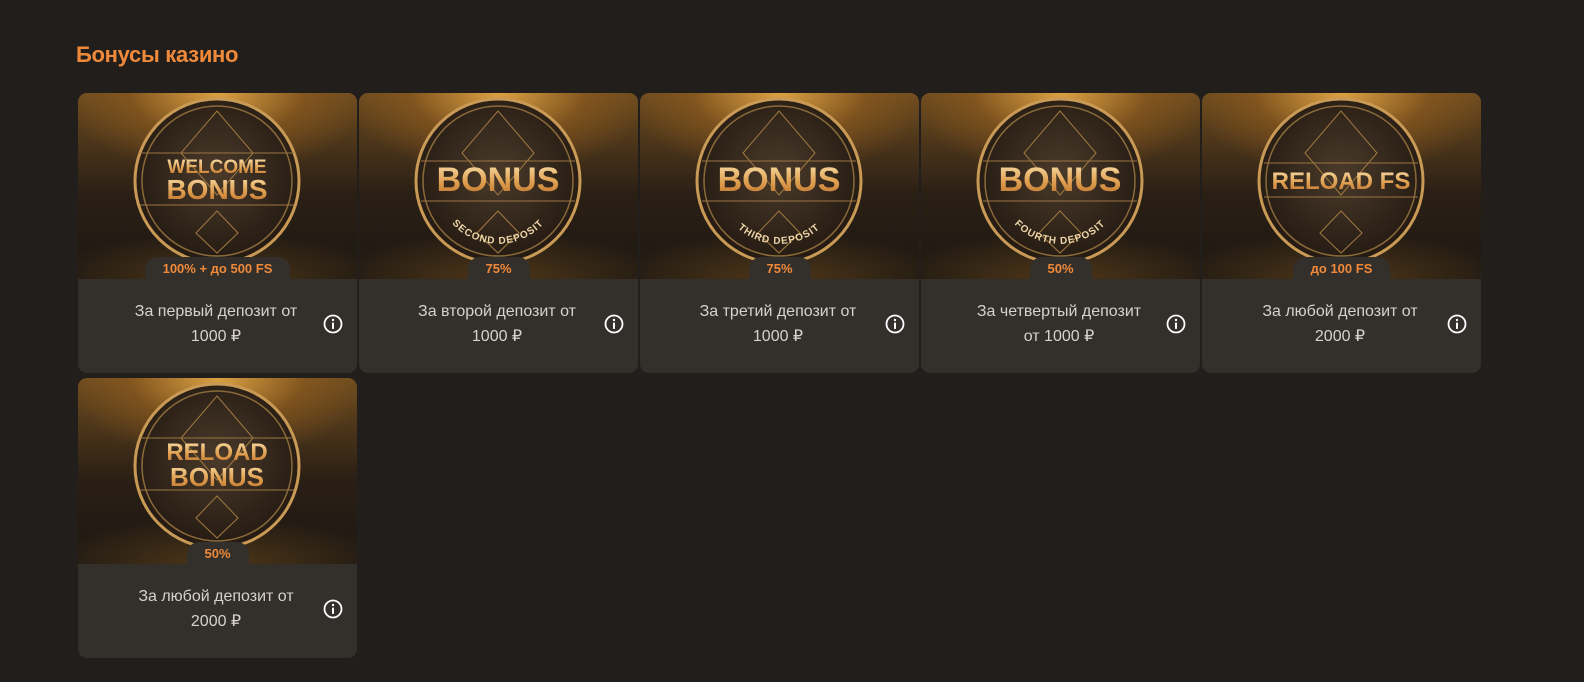 The height and width of the screenshot is (682, 1584). What do you see at coordinates (1059, 336) in the screenshot?
I see `desc-line2: от 1000 ₽` at bounding box center [1059, 336].